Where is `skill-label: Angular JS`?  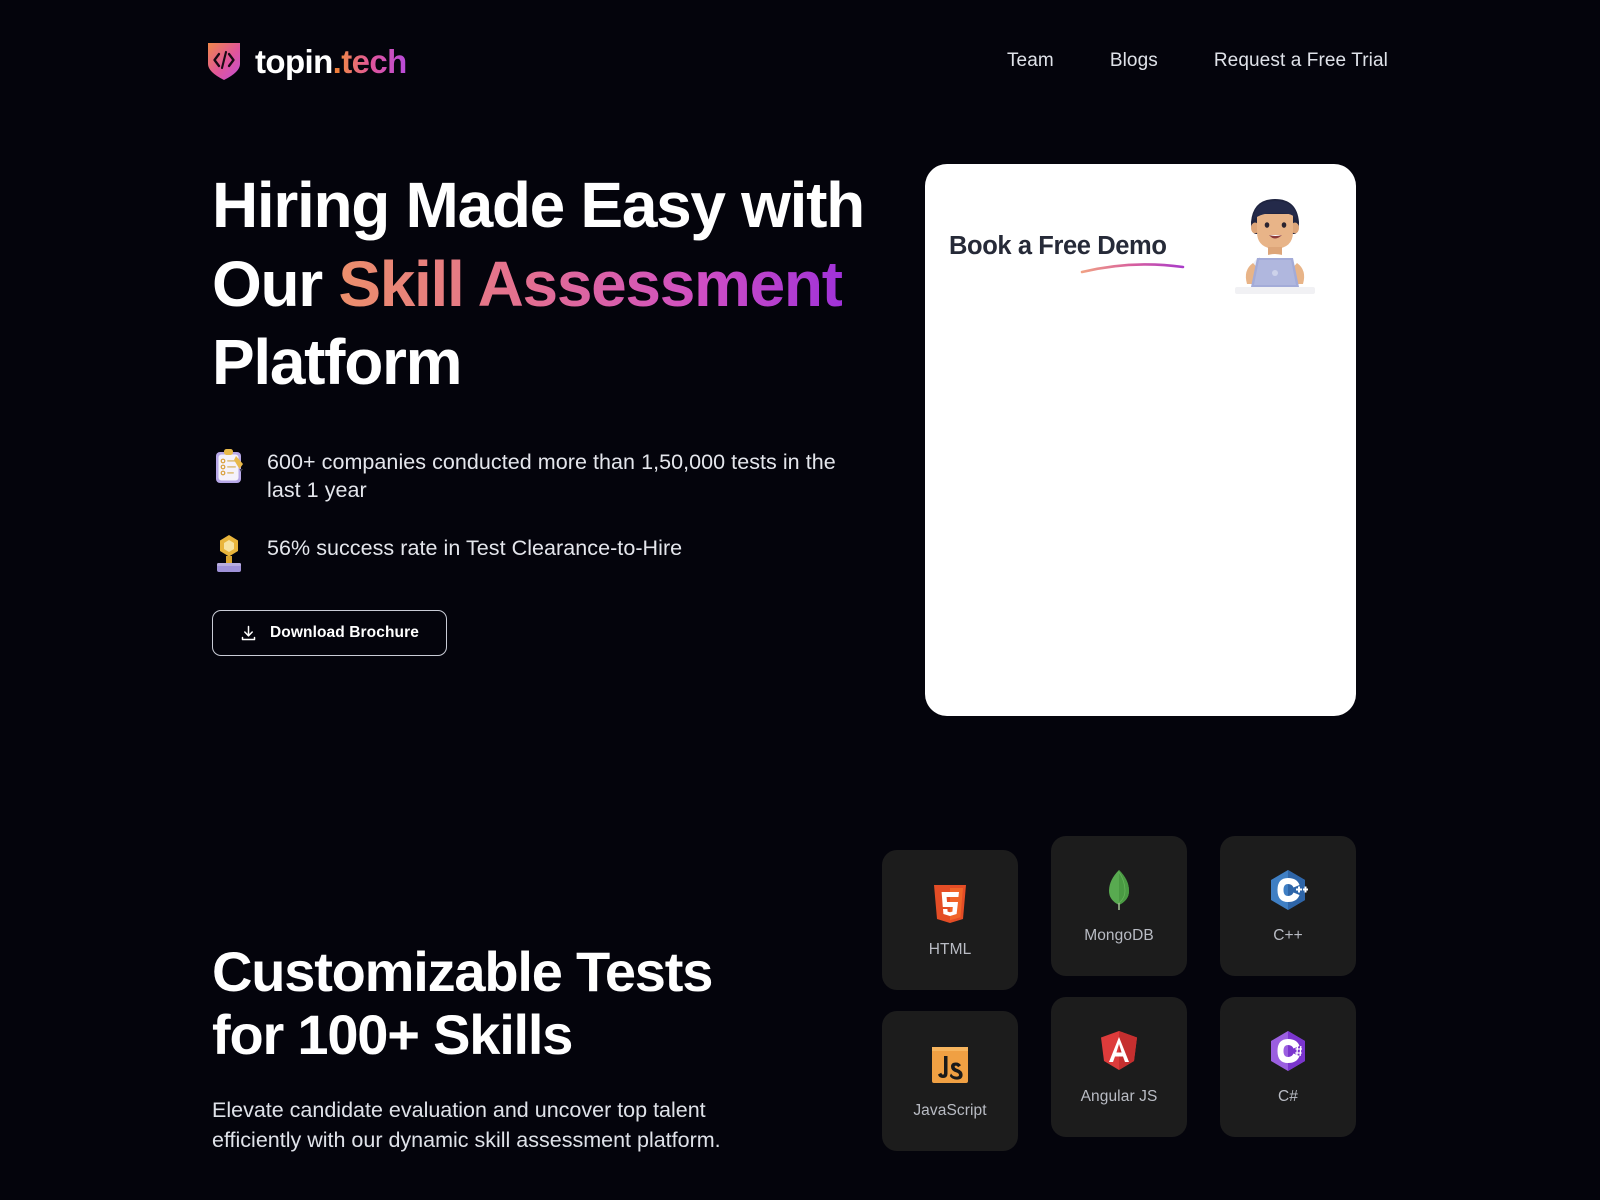
skill-label: Angular JS is located at coordinates (1119, 1096).